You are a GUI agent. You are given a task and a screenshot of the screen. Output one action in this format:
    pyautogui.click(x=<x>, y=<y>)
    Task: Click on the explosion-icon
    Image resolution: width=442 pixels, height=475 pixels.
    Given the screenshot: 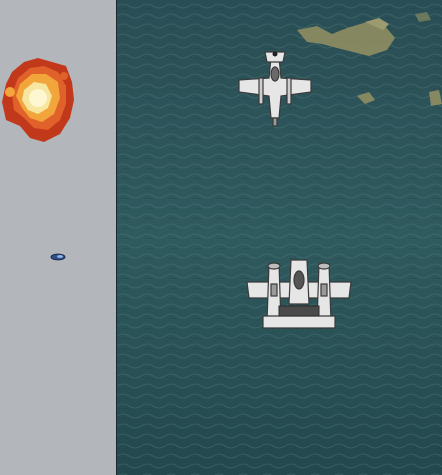 What is the action you would take?
    pyautogui.click(x=38, y=100)
    